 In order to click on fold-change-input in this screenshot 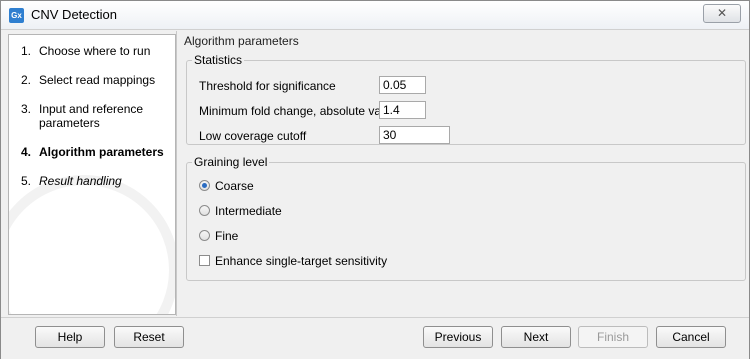, I will do `click(402, 110)`.